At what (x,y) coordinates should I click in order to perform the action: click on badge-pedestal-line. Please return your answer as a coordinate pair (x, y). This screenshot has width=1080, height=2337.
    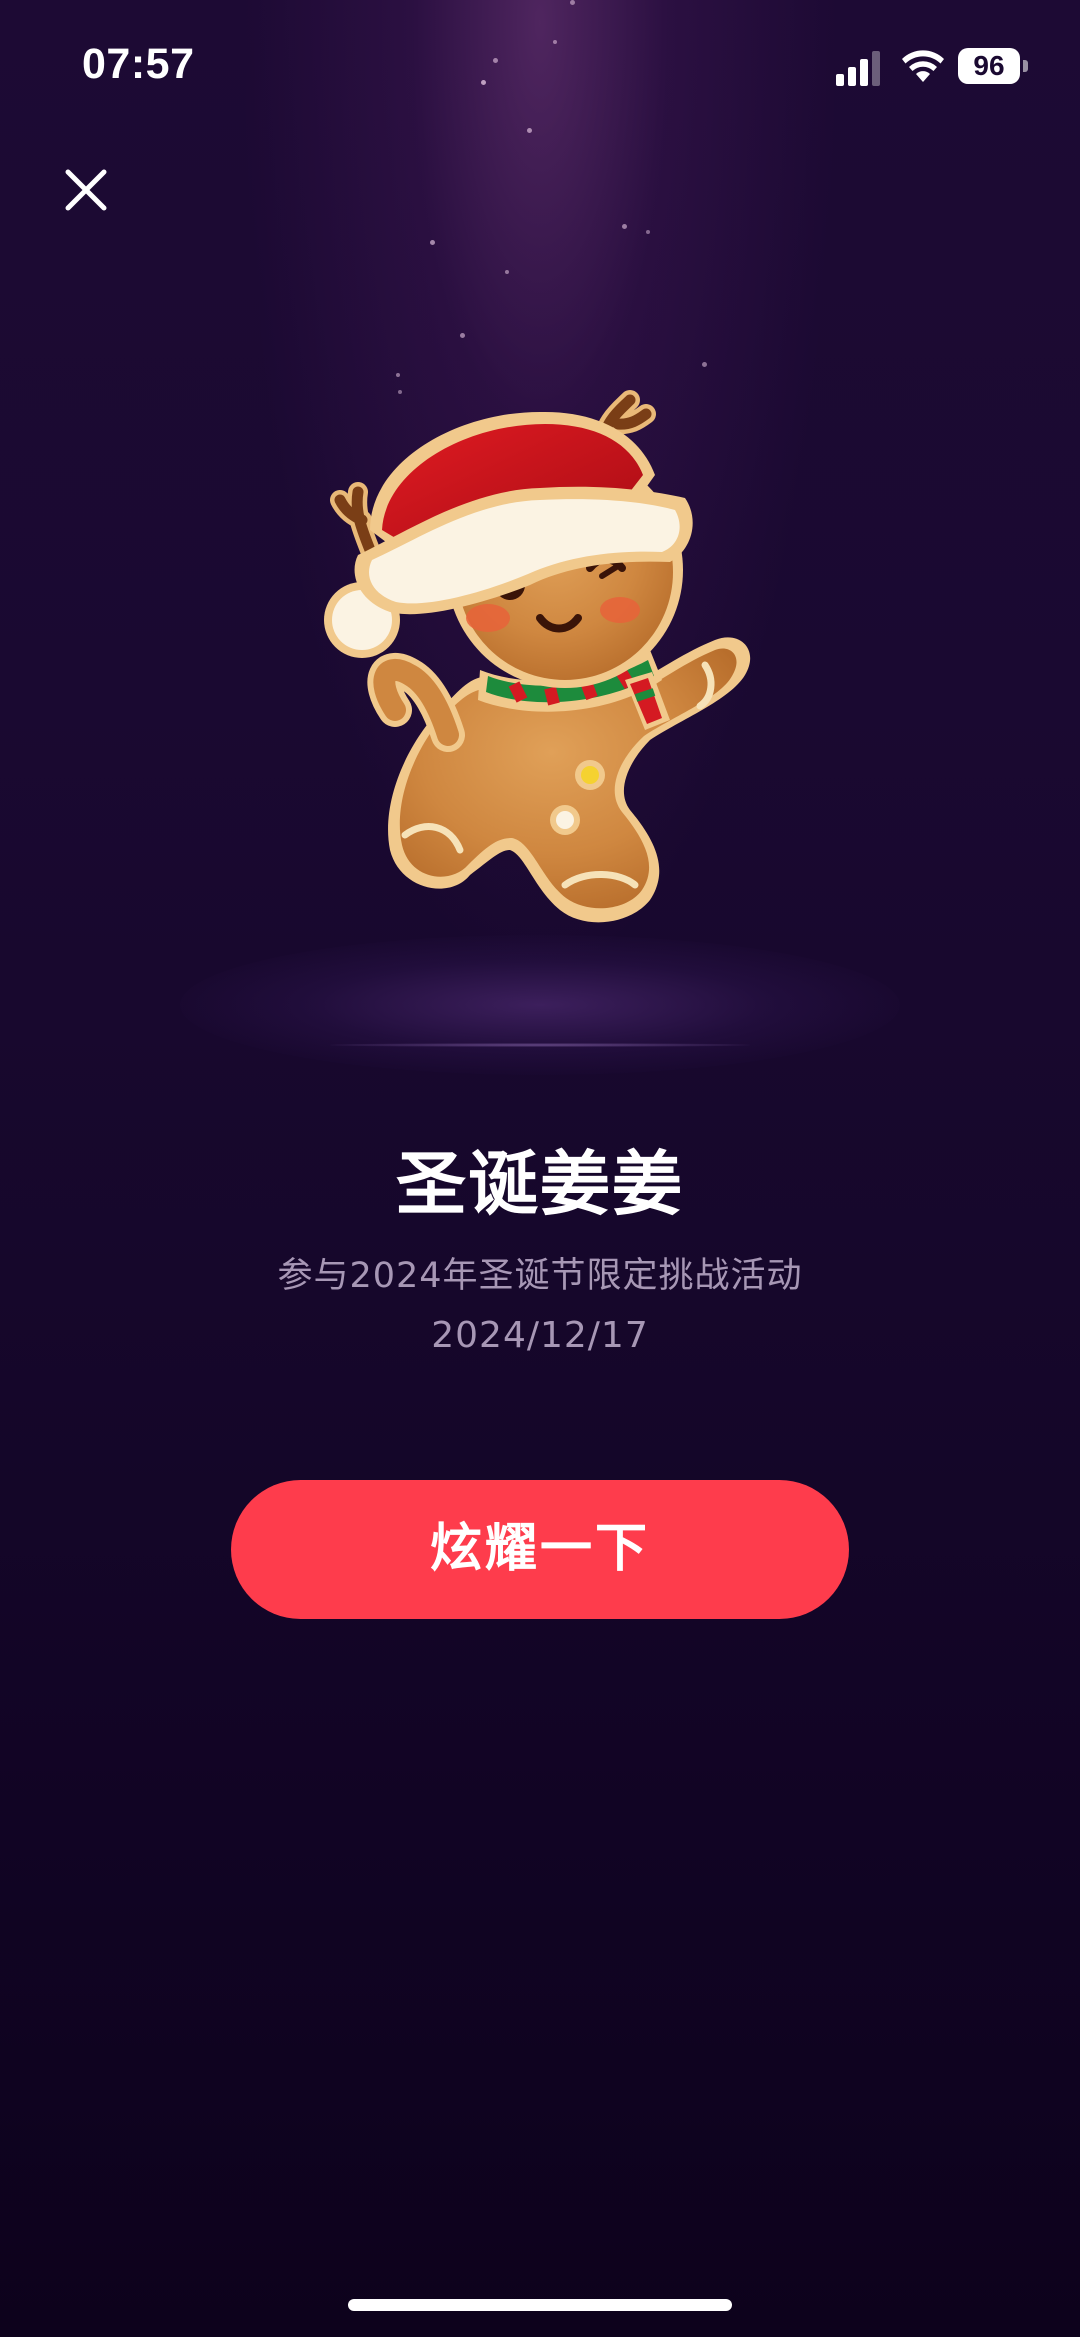
    Looking at the image, I should click on (540, 1045).